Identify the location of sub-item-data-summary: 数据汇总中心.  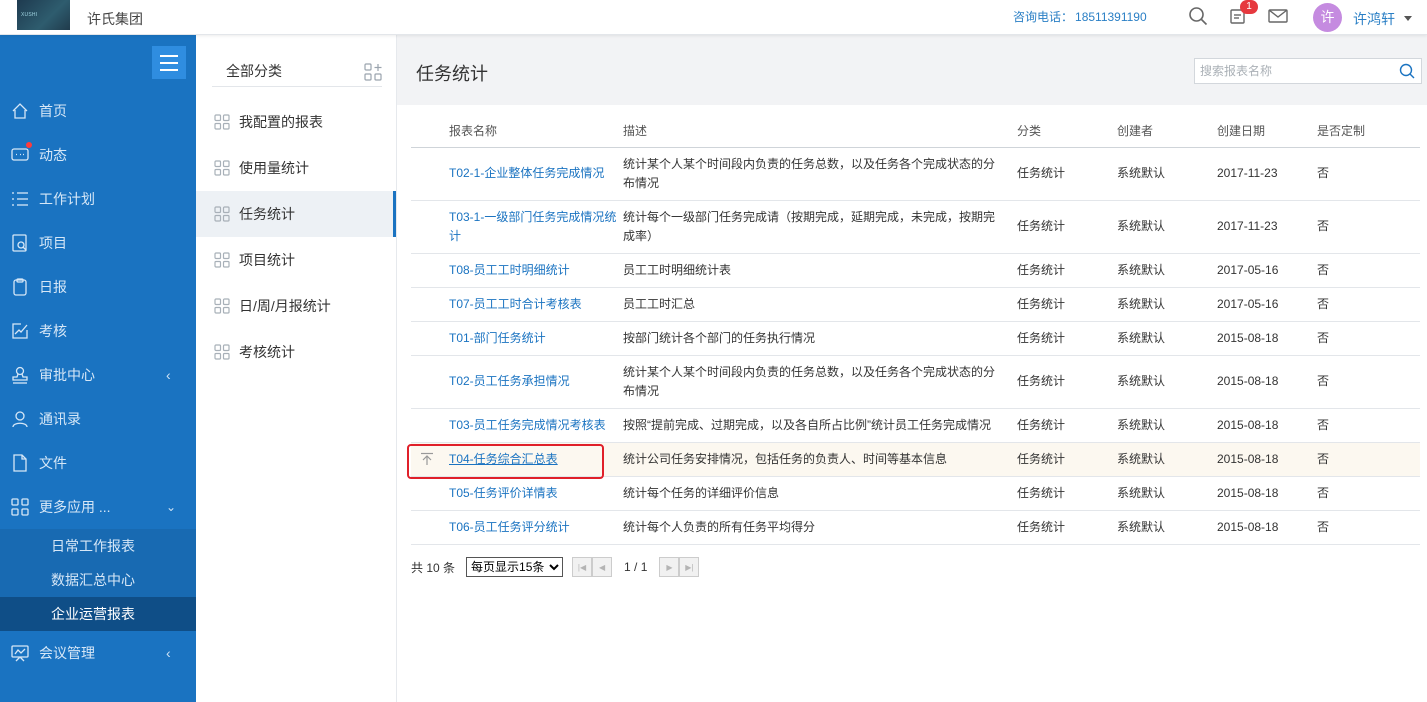
(98, 580).